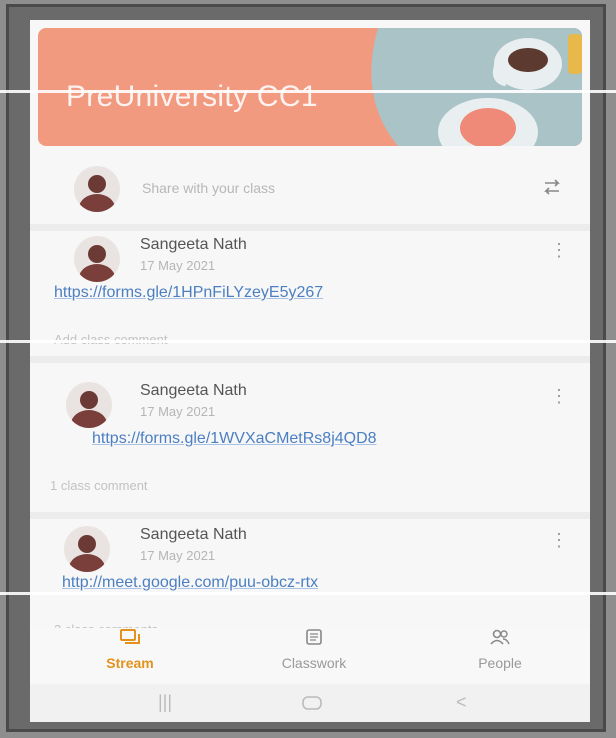 This screenshot has height=738, width=616. What do you see at coordinates (130, 663) in the screenshot?
I see `tab-stream-label: Stream` at bounding box center [130, 663].